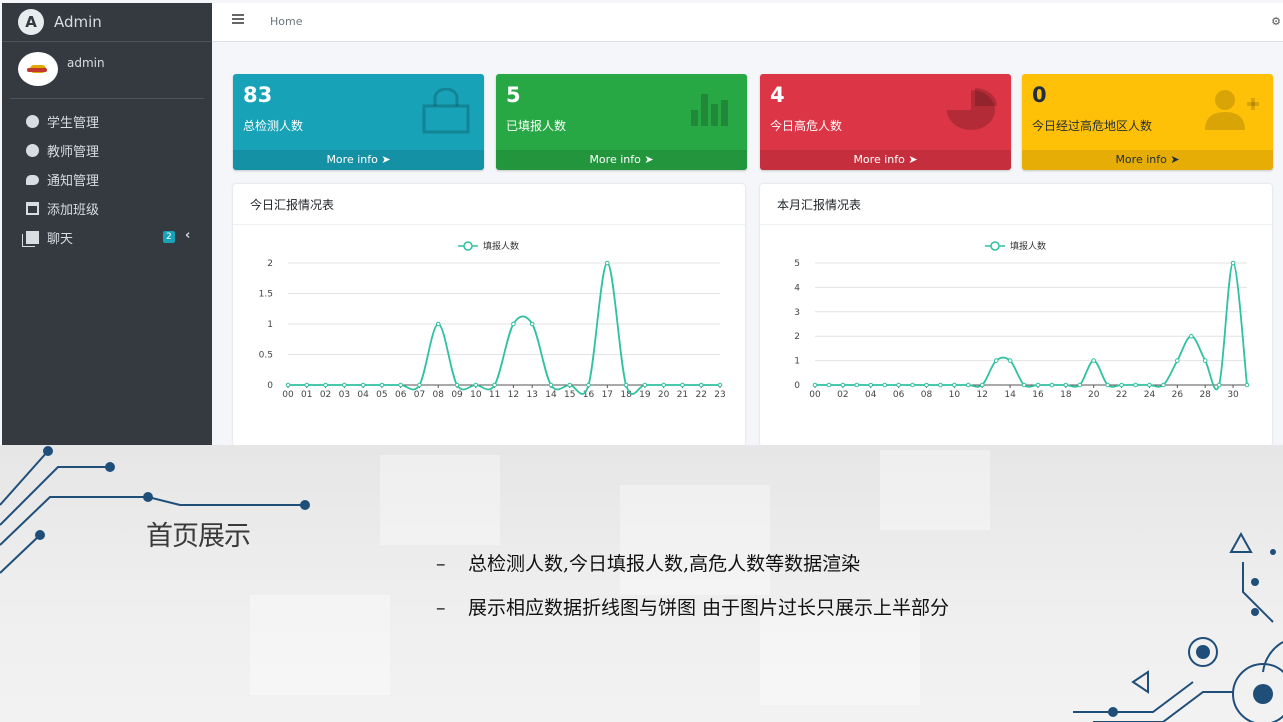 The image size is (1283, 722). I want to click on x-tick-label: 30, so click(1233, 395).